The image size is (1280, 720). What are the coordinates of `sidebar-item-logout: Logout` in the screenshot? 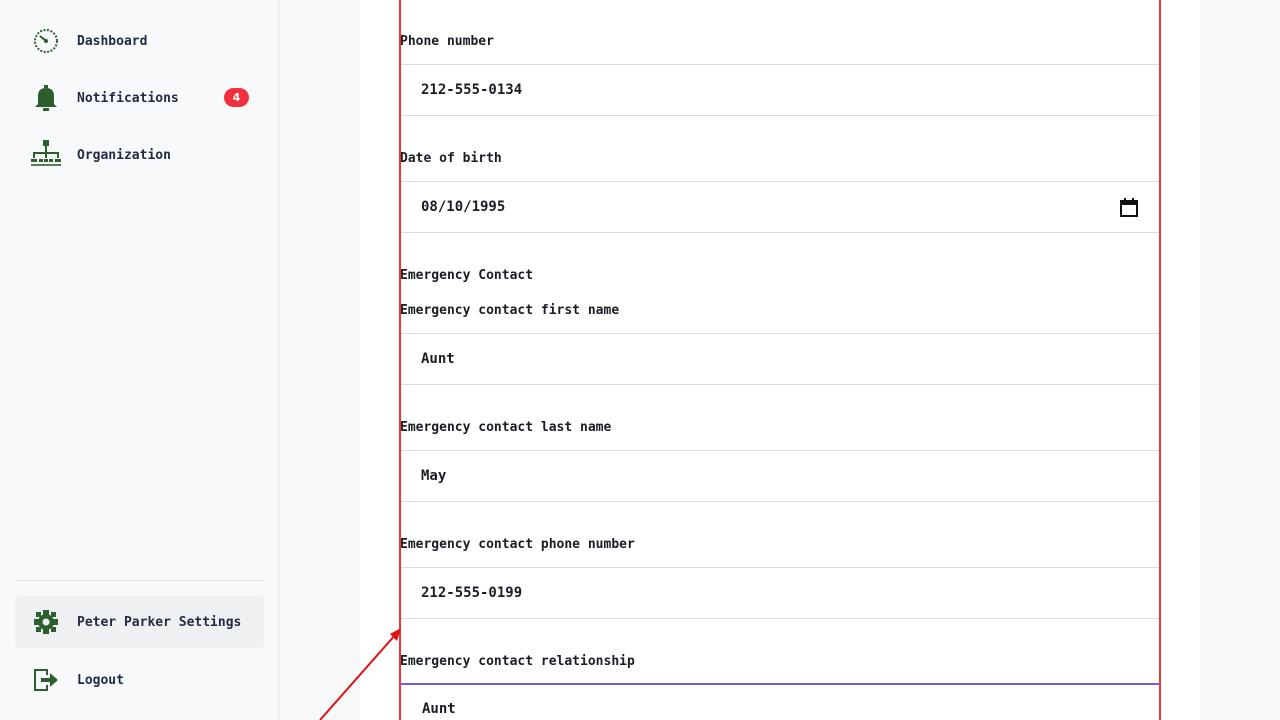 It's located at (139, 680).